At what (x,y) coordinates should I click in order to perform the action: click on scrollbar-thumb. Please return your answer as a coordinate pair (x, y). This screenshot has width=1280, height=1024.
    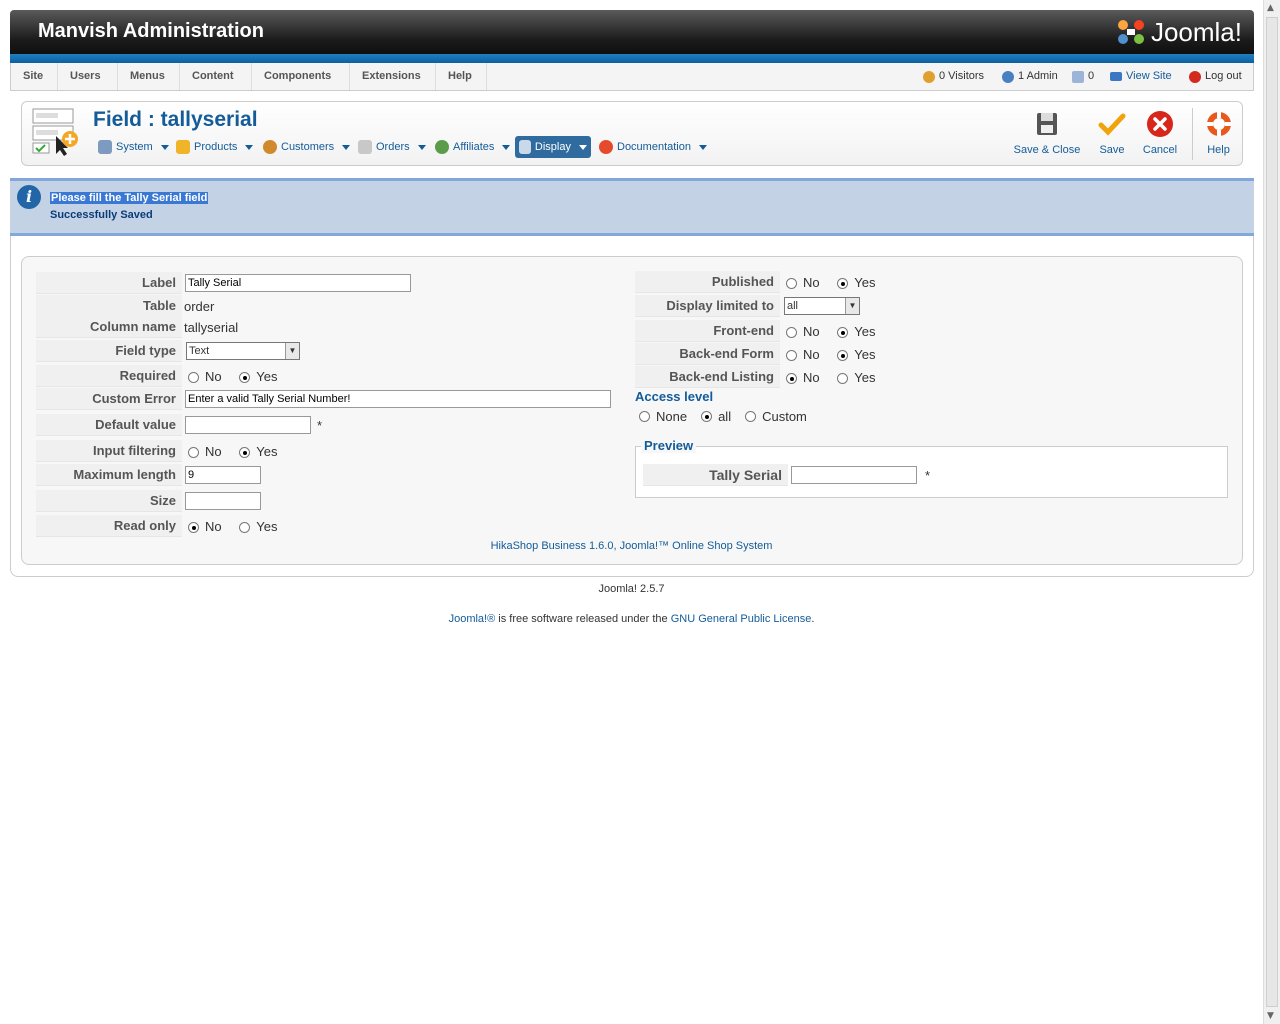
    Looking at the image, I should click on (1272, 512).